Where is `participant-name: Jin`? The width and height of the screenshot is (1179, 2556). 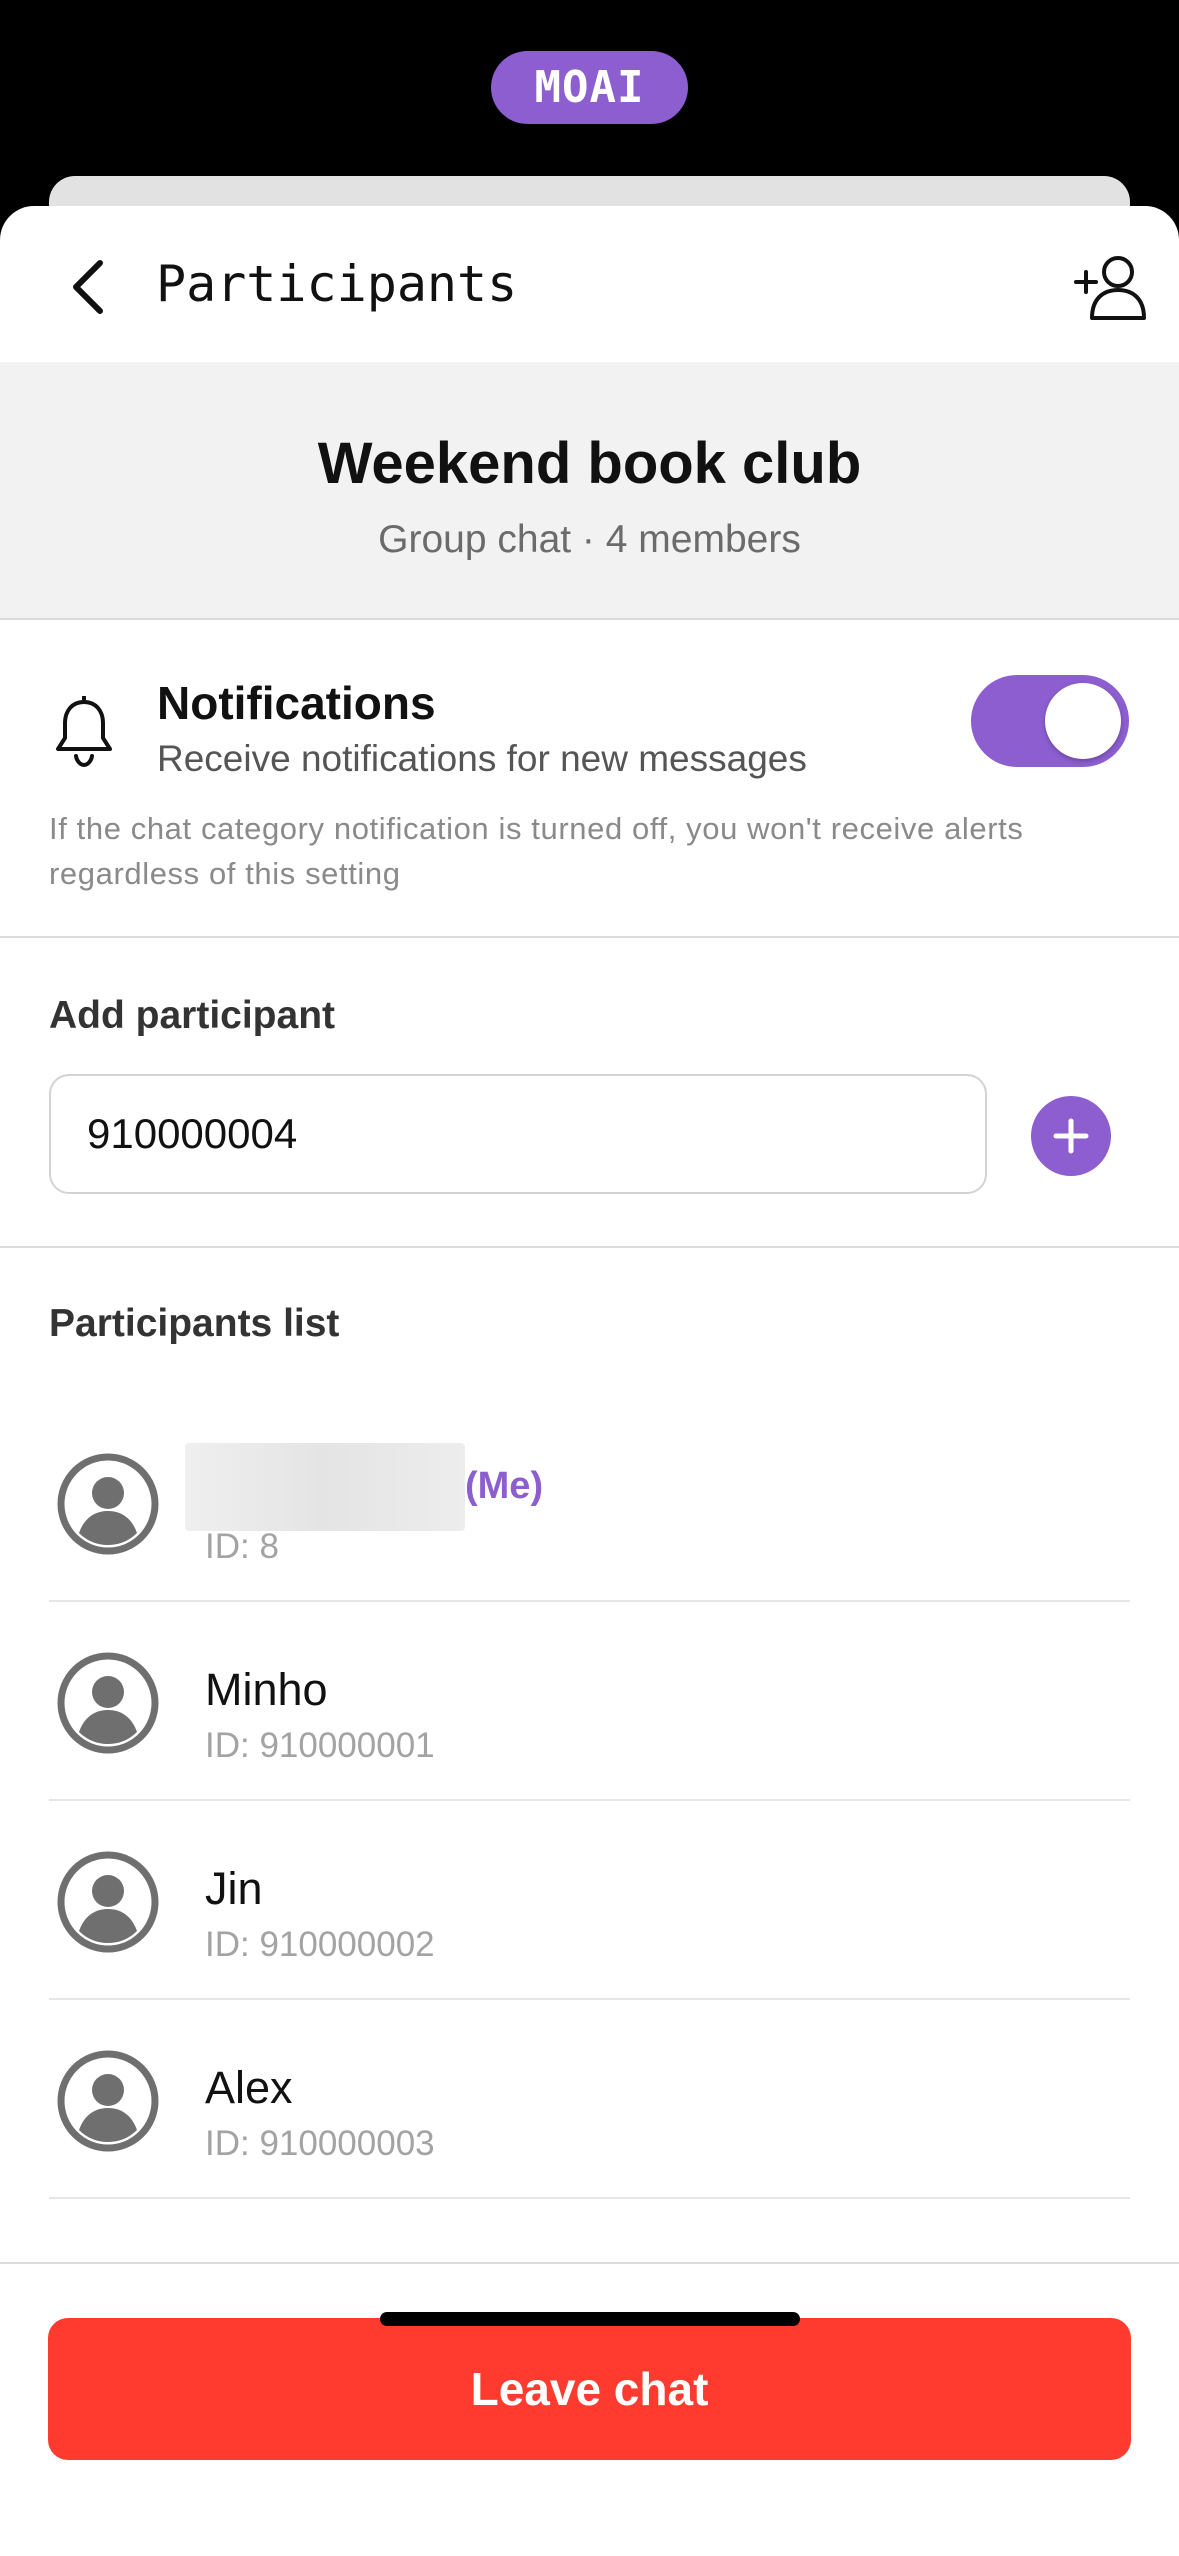 participant-name: Jin is located at coordinates (234, 1888).